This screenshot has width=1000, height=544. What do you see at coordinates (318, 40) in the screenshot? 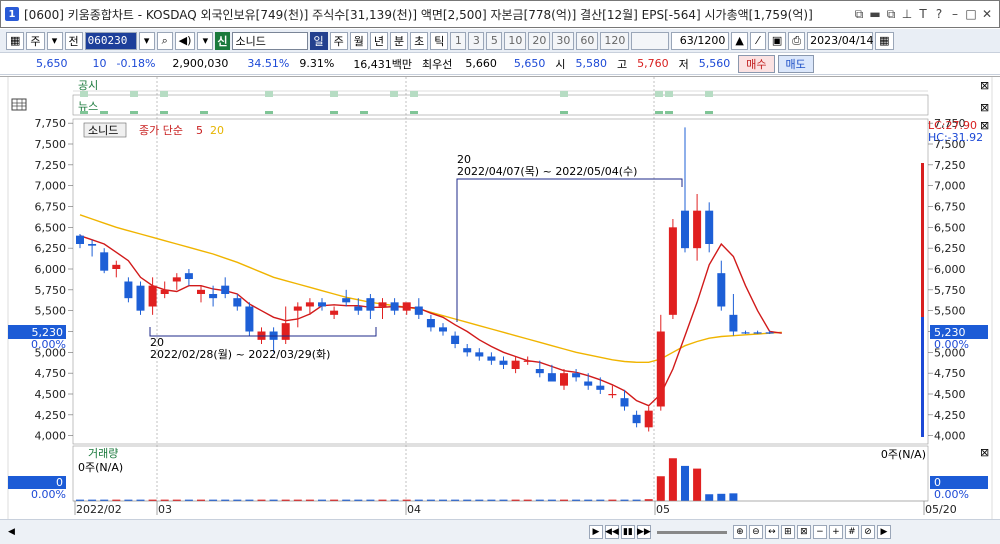
I see `period-day: 일` at bounding box center [318, 40].